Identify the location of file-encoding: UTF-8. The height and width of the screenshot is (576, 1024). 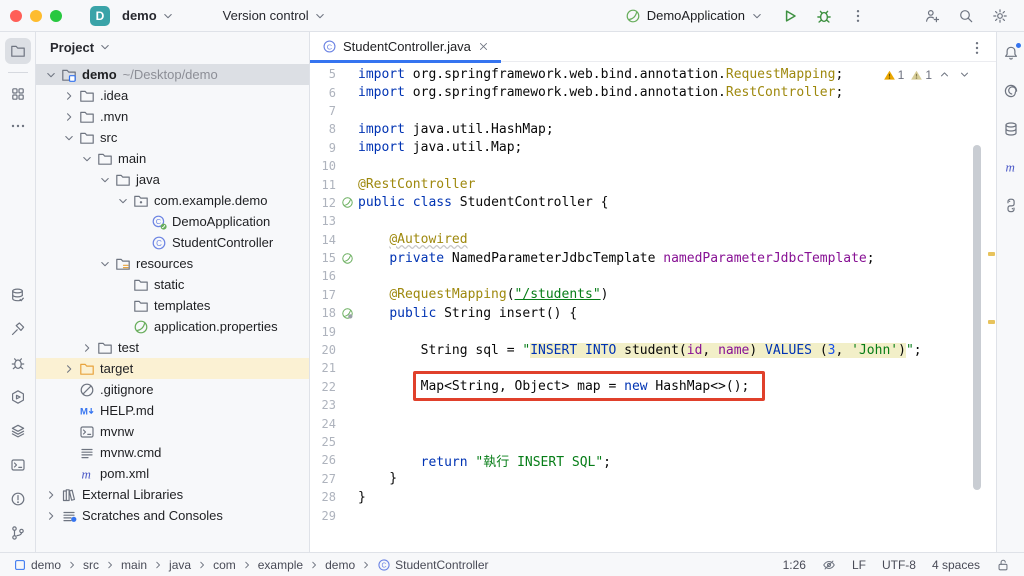
(899, 565).